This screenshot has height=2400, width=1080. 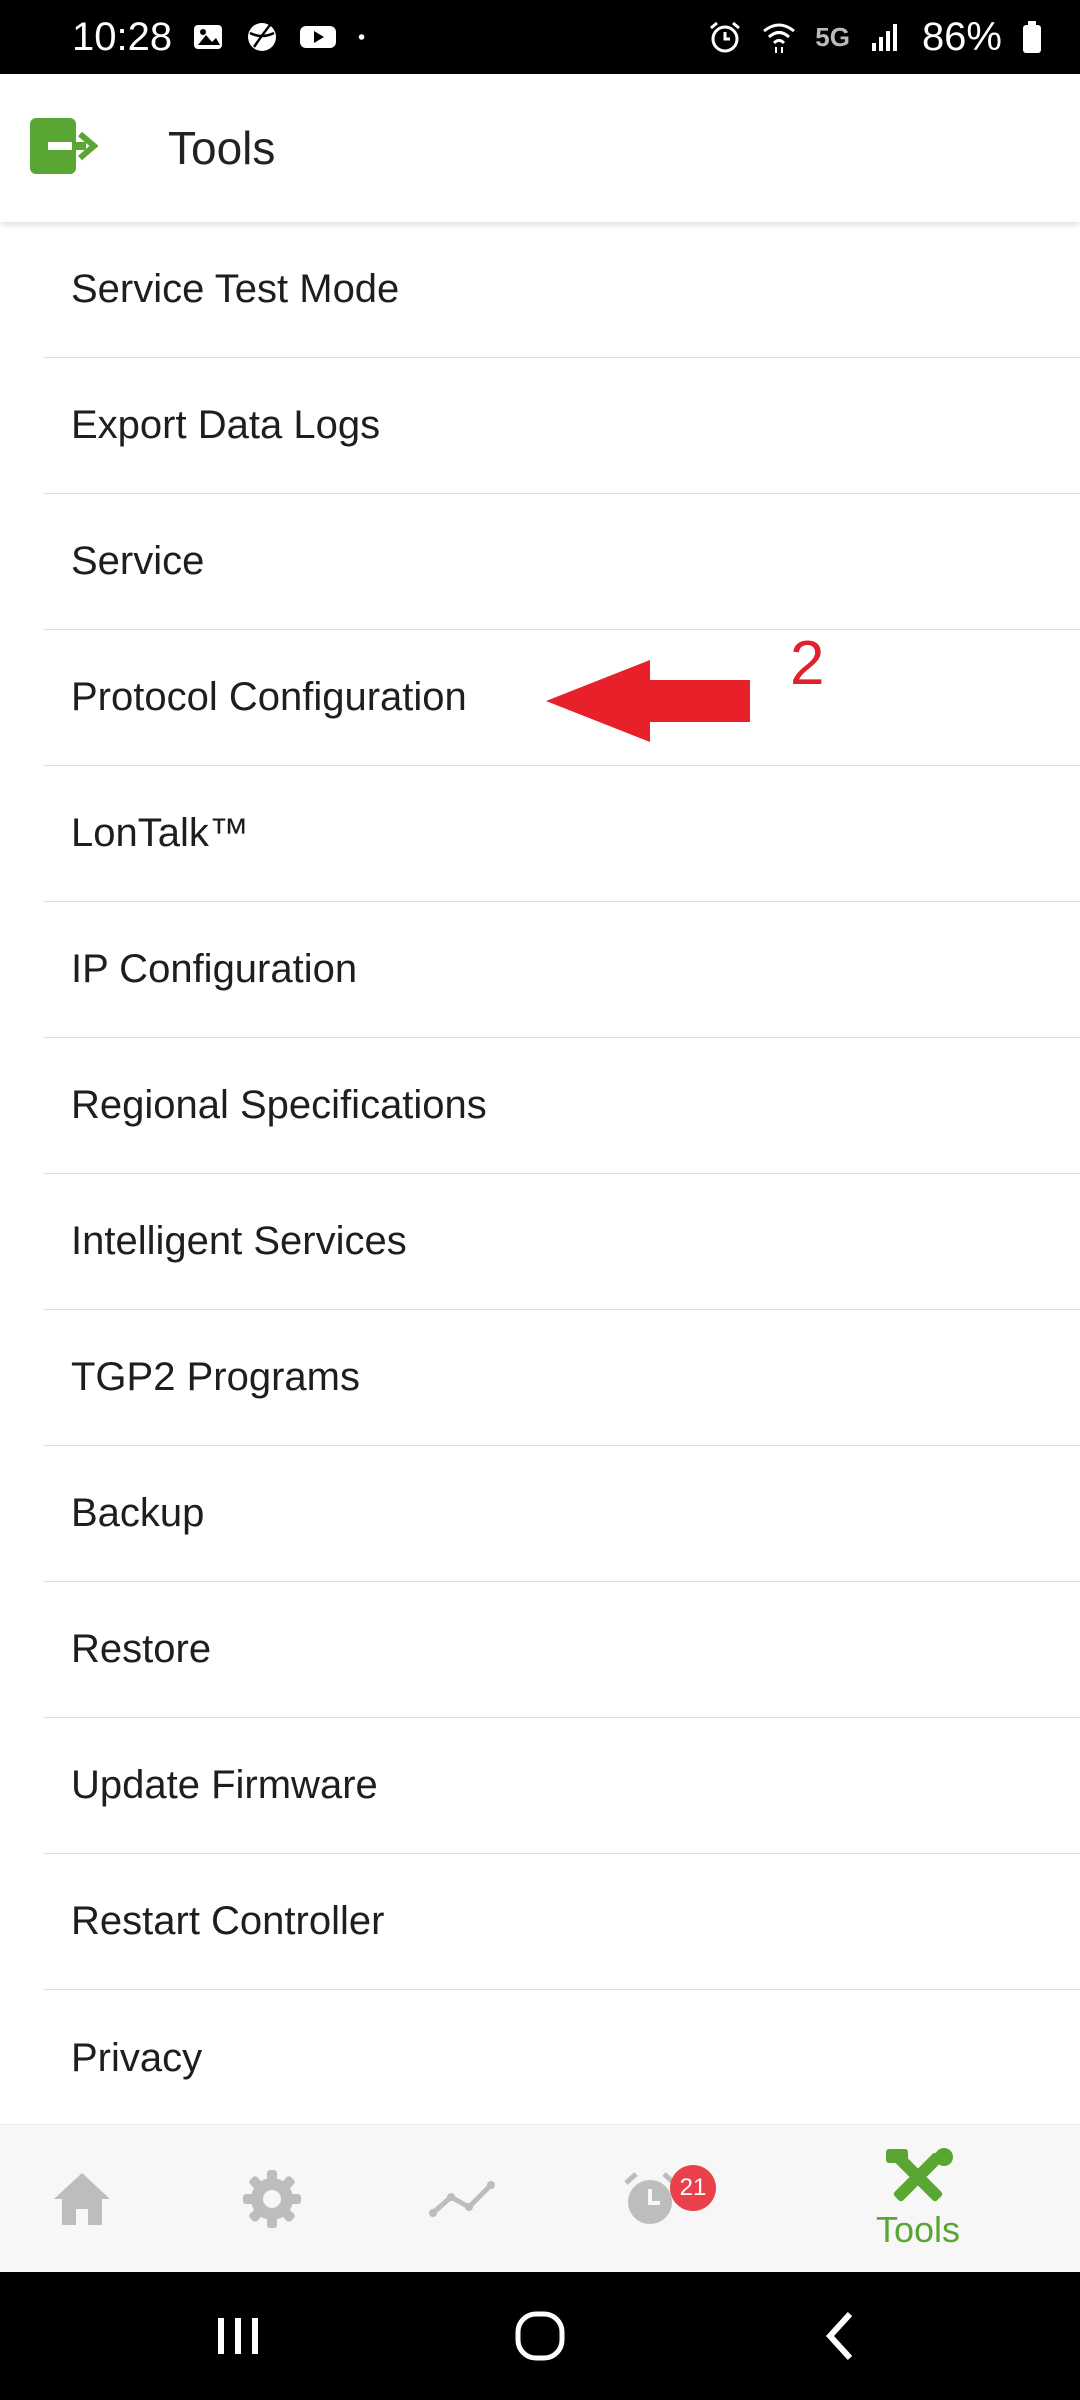 What do you see at coordinates (562, 834) in the screenshot?
I see `menu-item-lontalk: LonTalk™` at bounding box center [562, 834].